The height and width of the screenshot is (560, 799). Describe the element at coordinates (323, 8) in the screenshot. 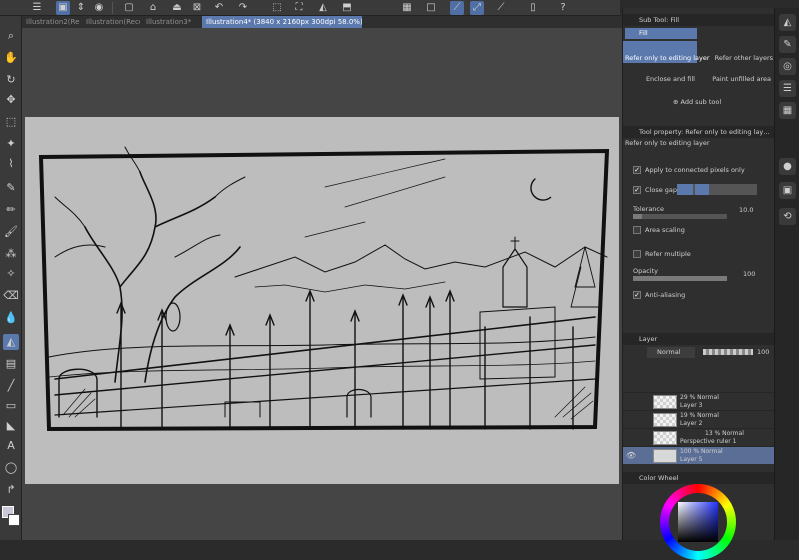

I see `fill-icon: ◭` at that location.